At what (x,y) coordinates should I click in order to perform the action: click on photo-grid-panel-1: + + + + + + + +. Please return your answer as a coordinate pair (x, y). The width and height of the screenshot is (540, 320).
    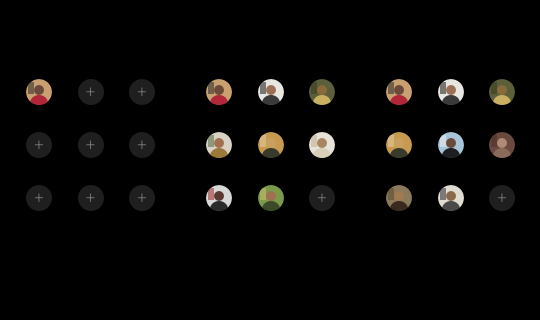
    Looking at the image, I should click on (93, 146).